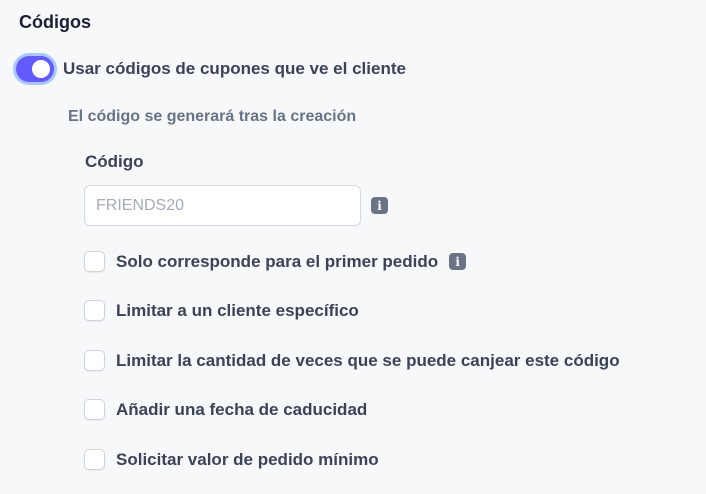 This screenshot has height=494, width=706. I want to click on section-title: Códigos, so click(55, 22).